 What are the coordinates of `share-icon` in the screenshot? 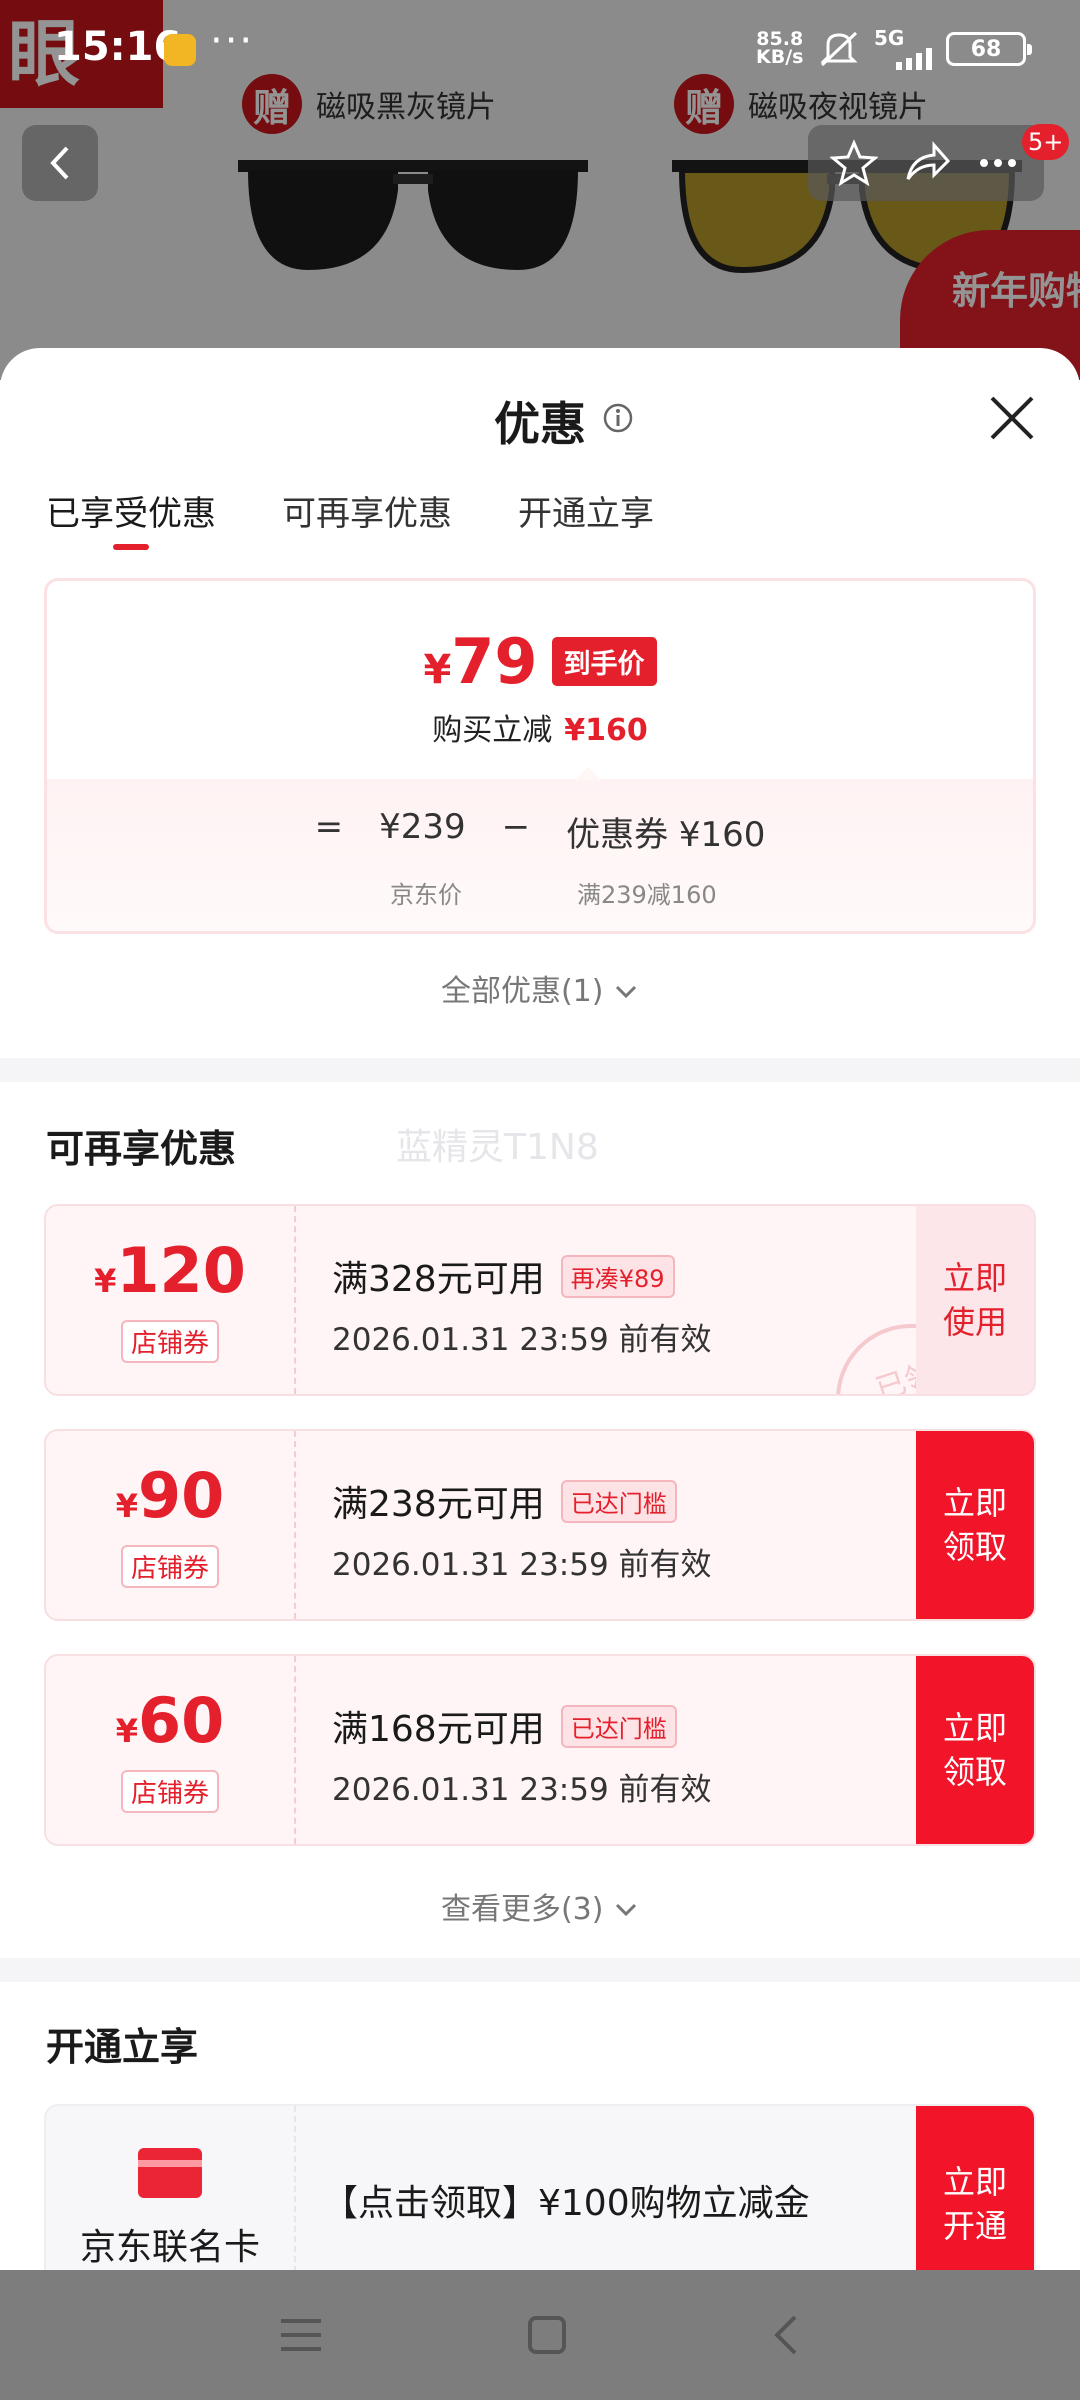 It's located at (926, 163).